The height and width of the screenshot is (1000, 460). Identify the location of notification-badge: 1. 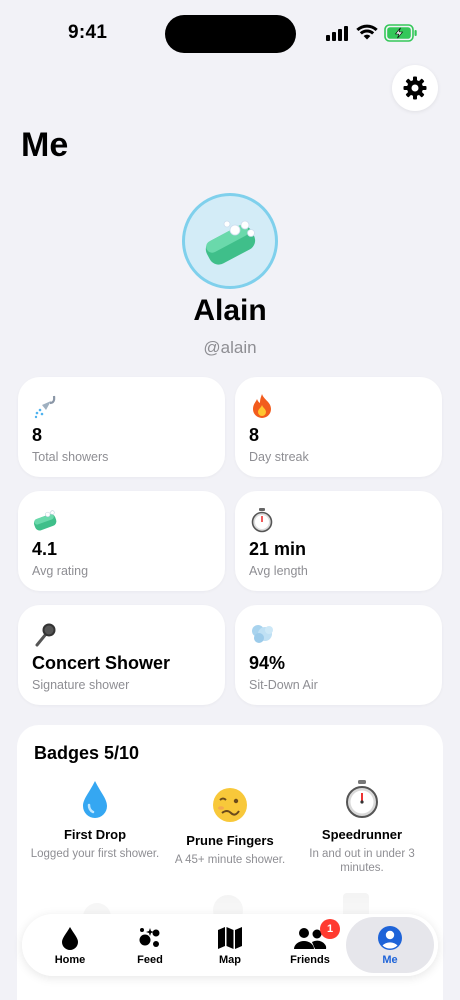
(330, 929).